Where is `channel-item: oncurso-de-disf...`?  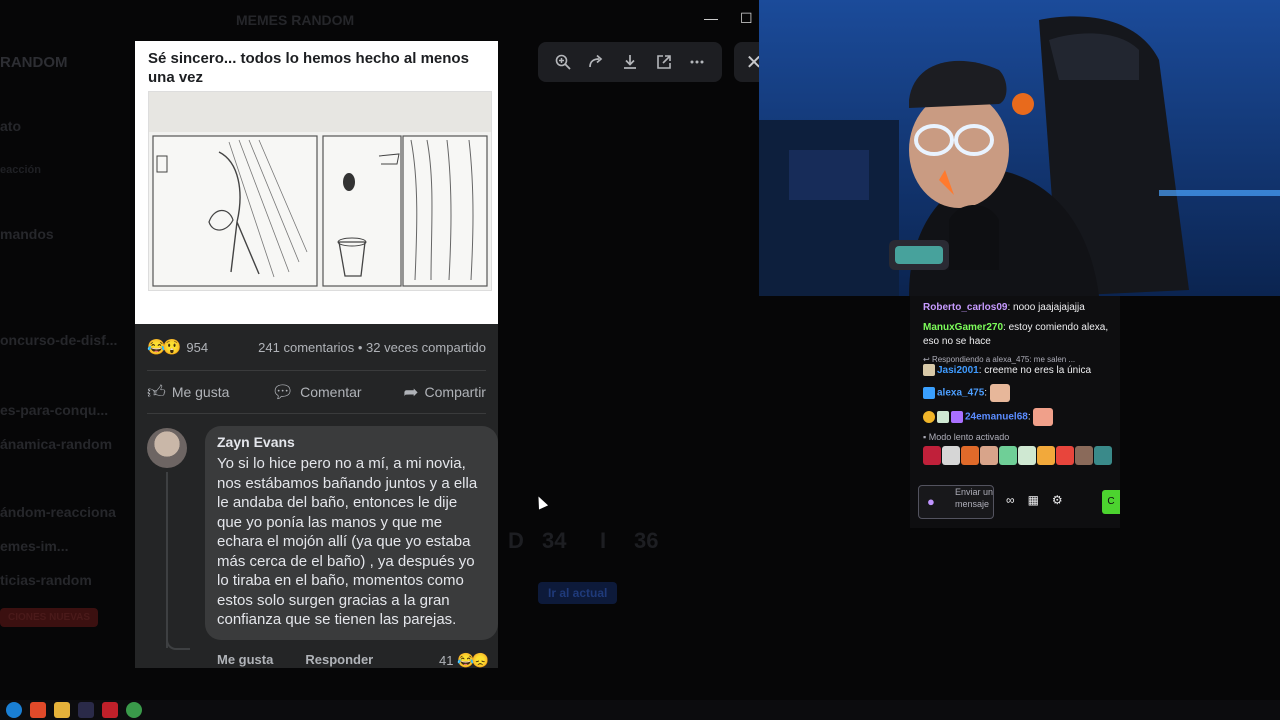
channel-item: oncurso-de-disf... is located at coordinates (58, 340).